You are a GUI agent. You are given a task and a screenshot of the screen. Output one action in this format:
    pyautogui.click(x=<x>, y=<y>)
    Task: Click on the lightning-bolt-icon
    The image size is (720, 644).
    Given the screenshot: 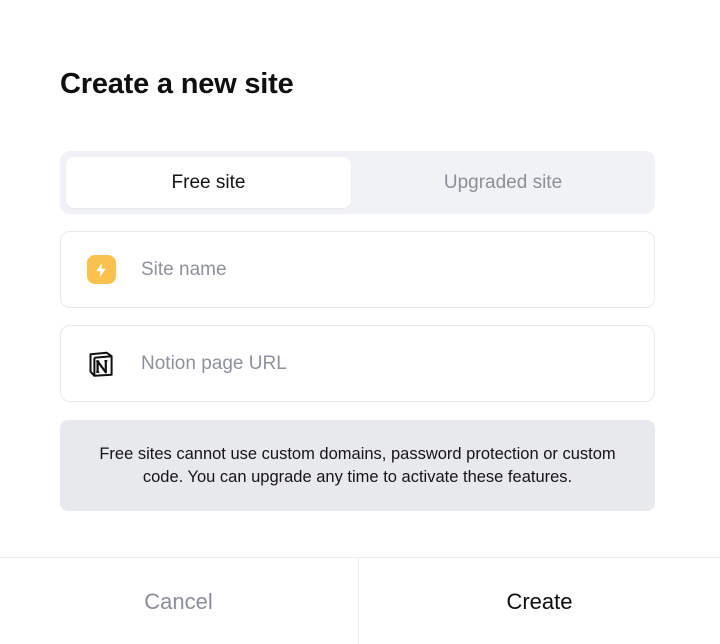 What is the action you would take?
    pyautogui.click(x=101, y=269)
    